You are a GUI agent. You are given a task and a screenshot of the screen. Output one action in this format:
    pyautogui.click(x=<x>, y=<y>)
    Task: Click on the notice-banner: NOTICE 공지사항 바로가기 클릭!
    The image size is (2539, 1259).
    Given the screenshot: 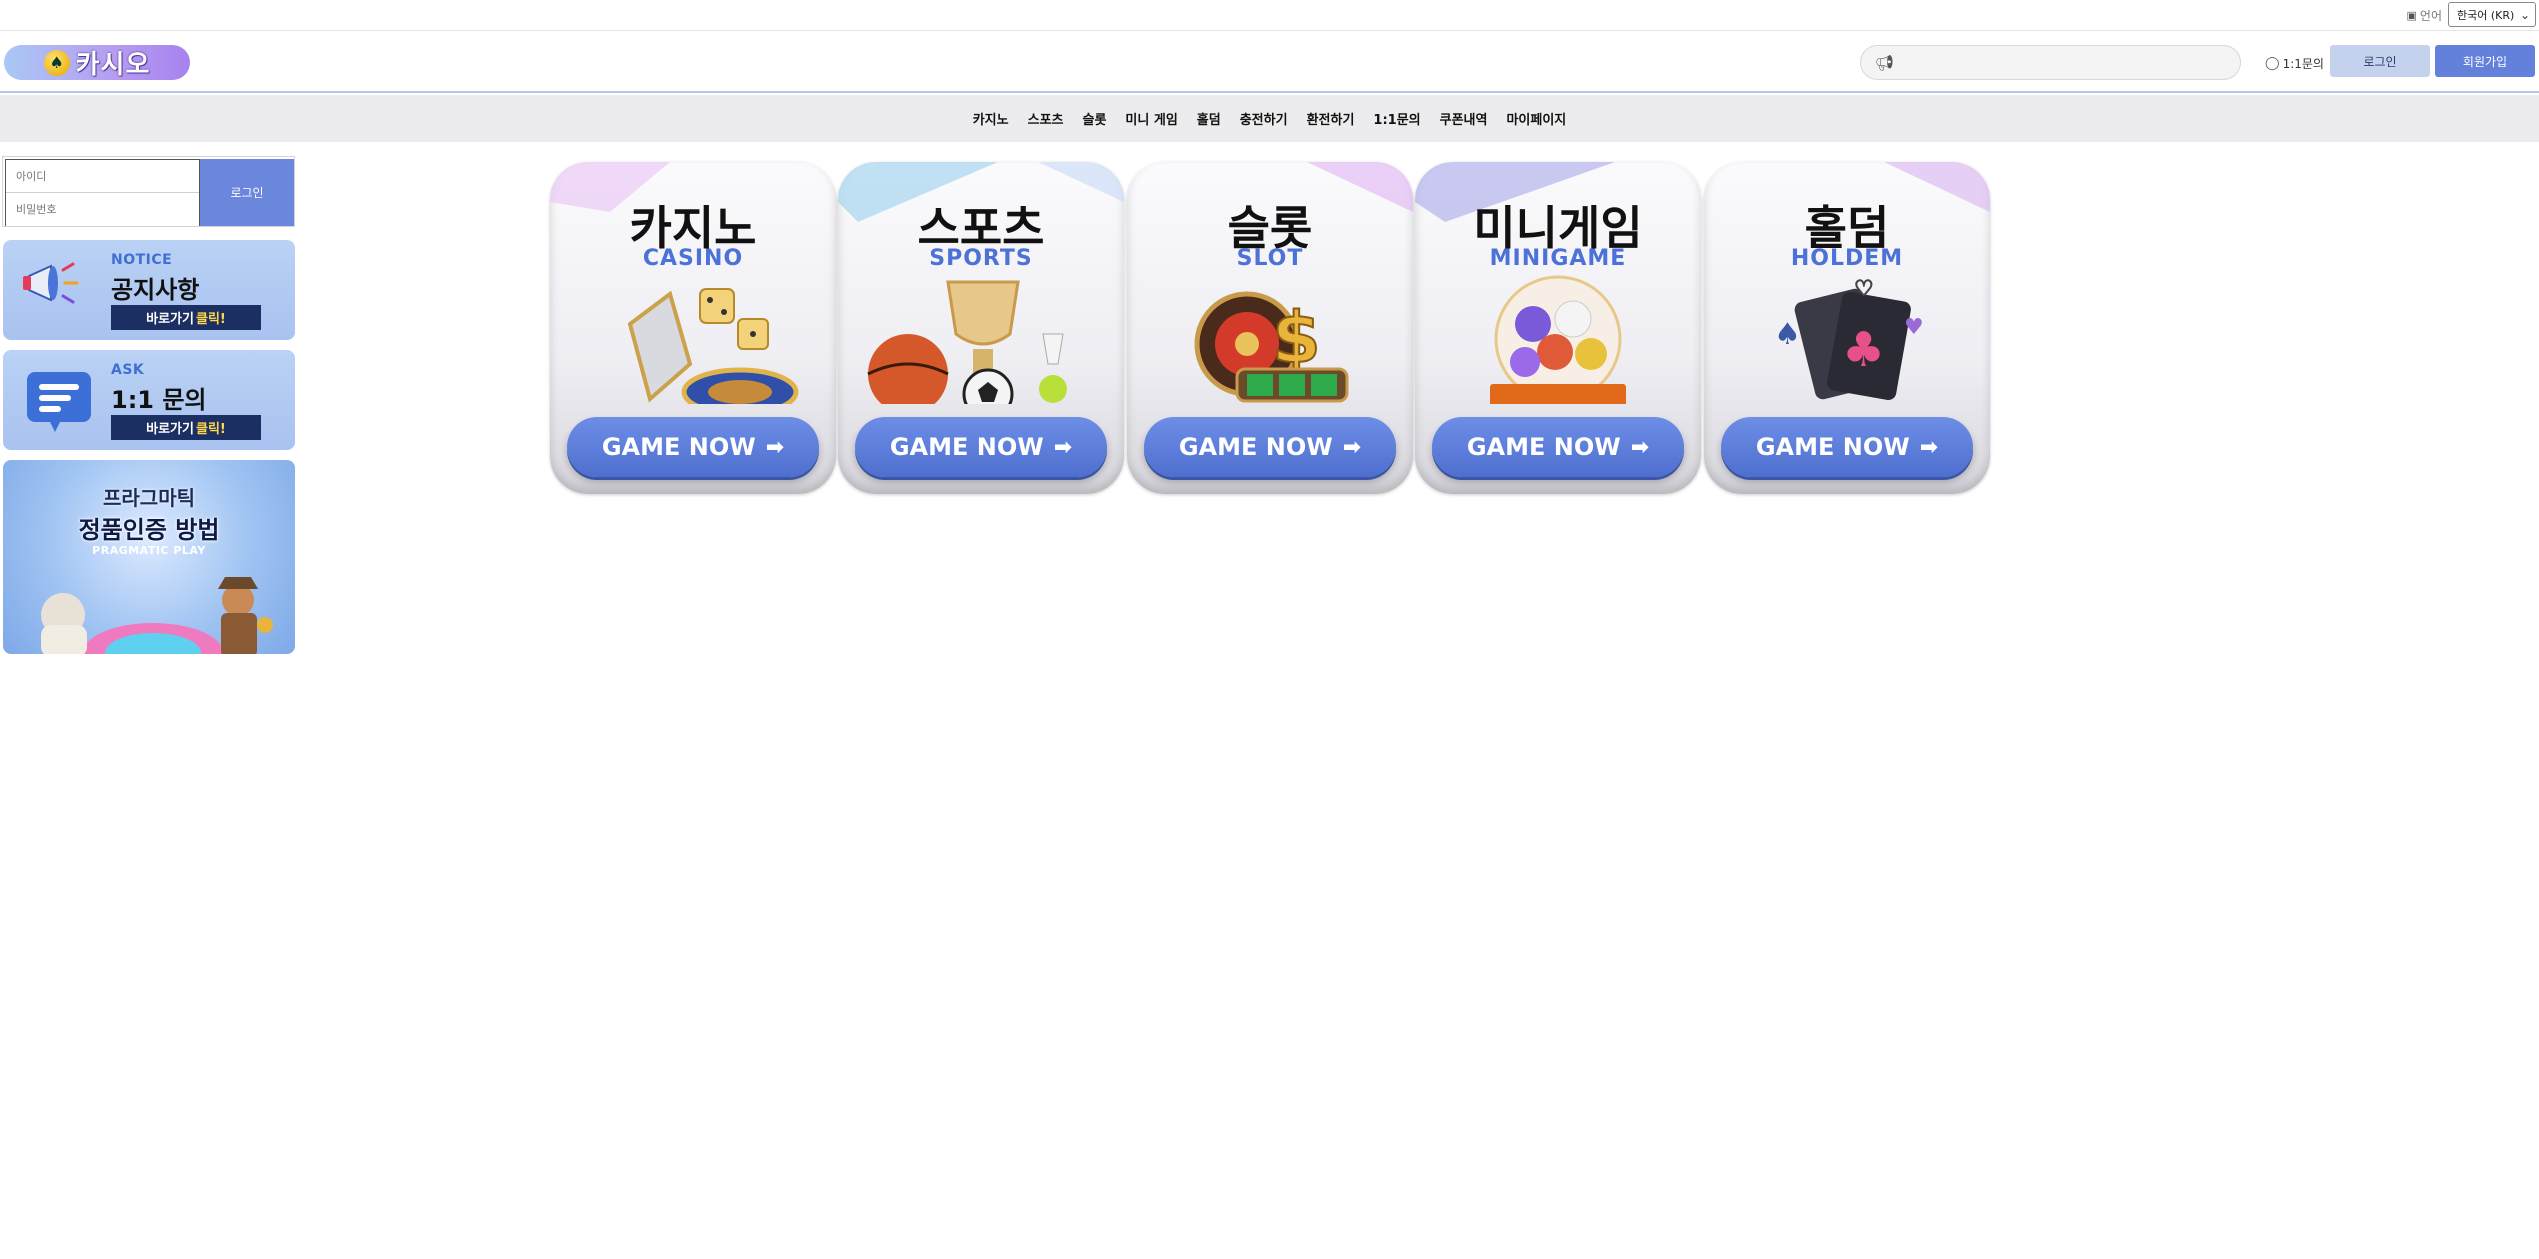 What is the action you would take?
    pyautogui.click(x=149, y=290)
    